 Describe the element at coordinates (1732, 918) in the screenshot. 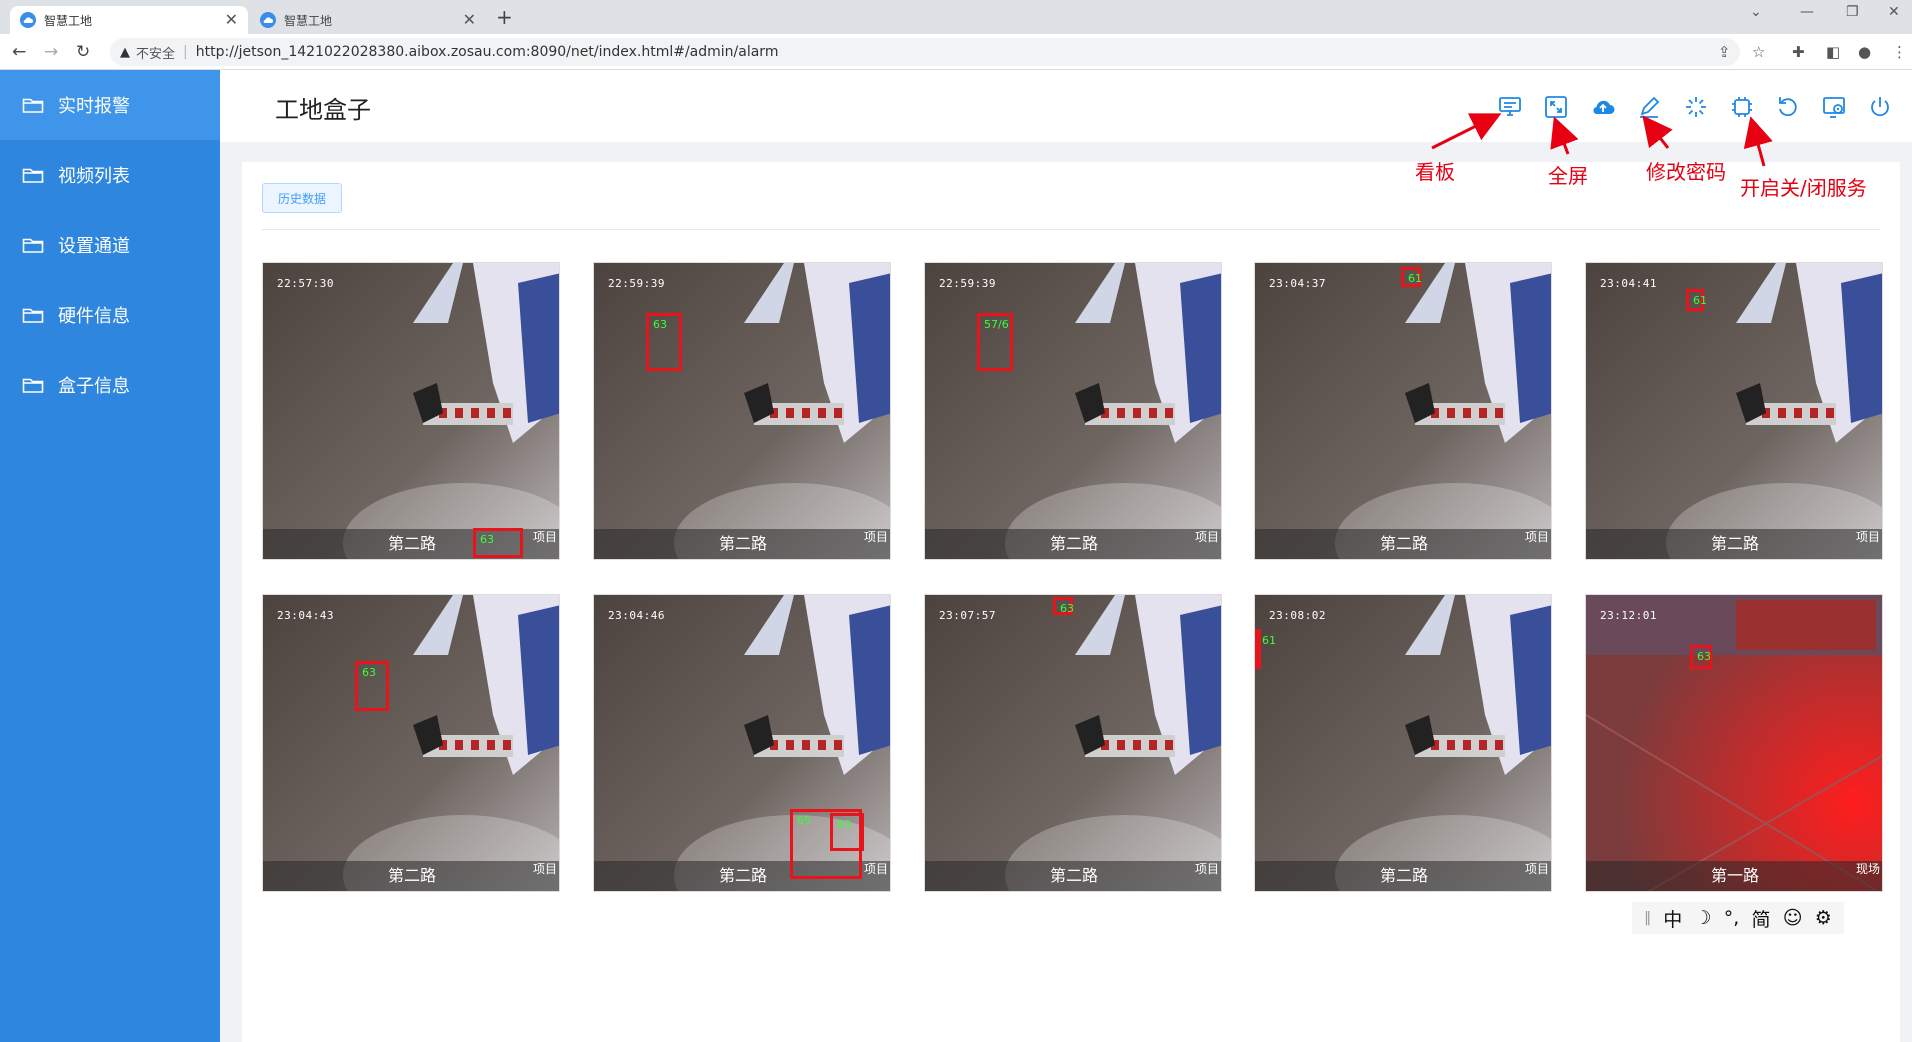

I see `ime-punctuation-icon: °,` at that location.